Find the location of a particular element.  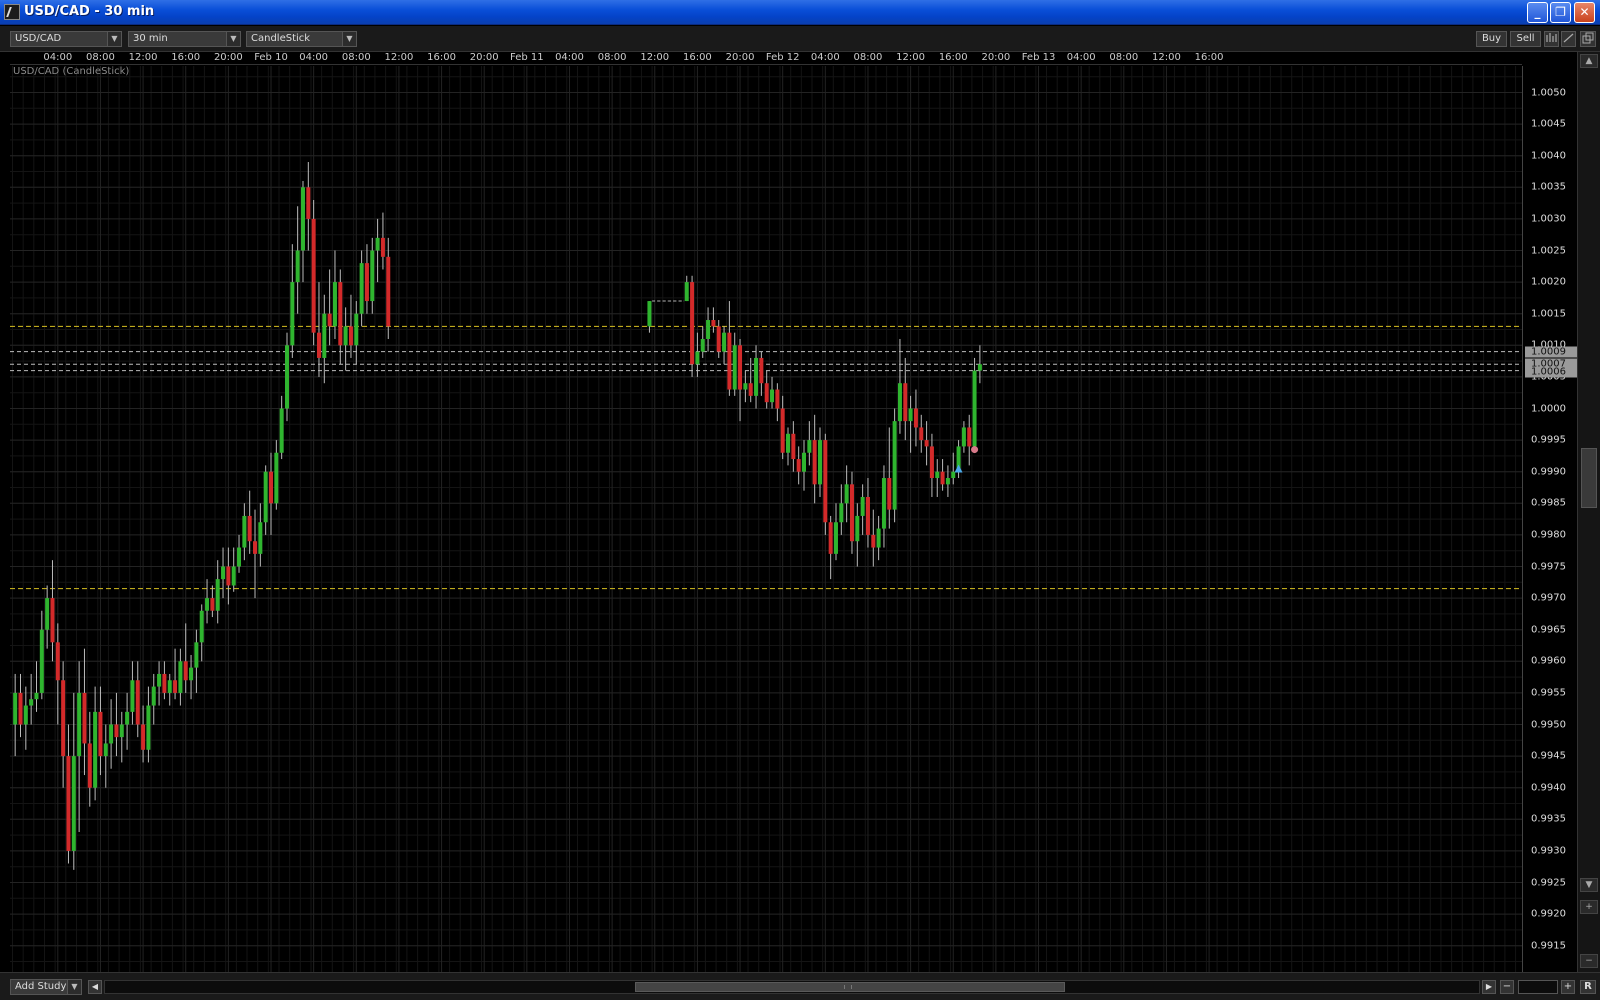

close-button: ✕ is located at coordinates (1584, 12).